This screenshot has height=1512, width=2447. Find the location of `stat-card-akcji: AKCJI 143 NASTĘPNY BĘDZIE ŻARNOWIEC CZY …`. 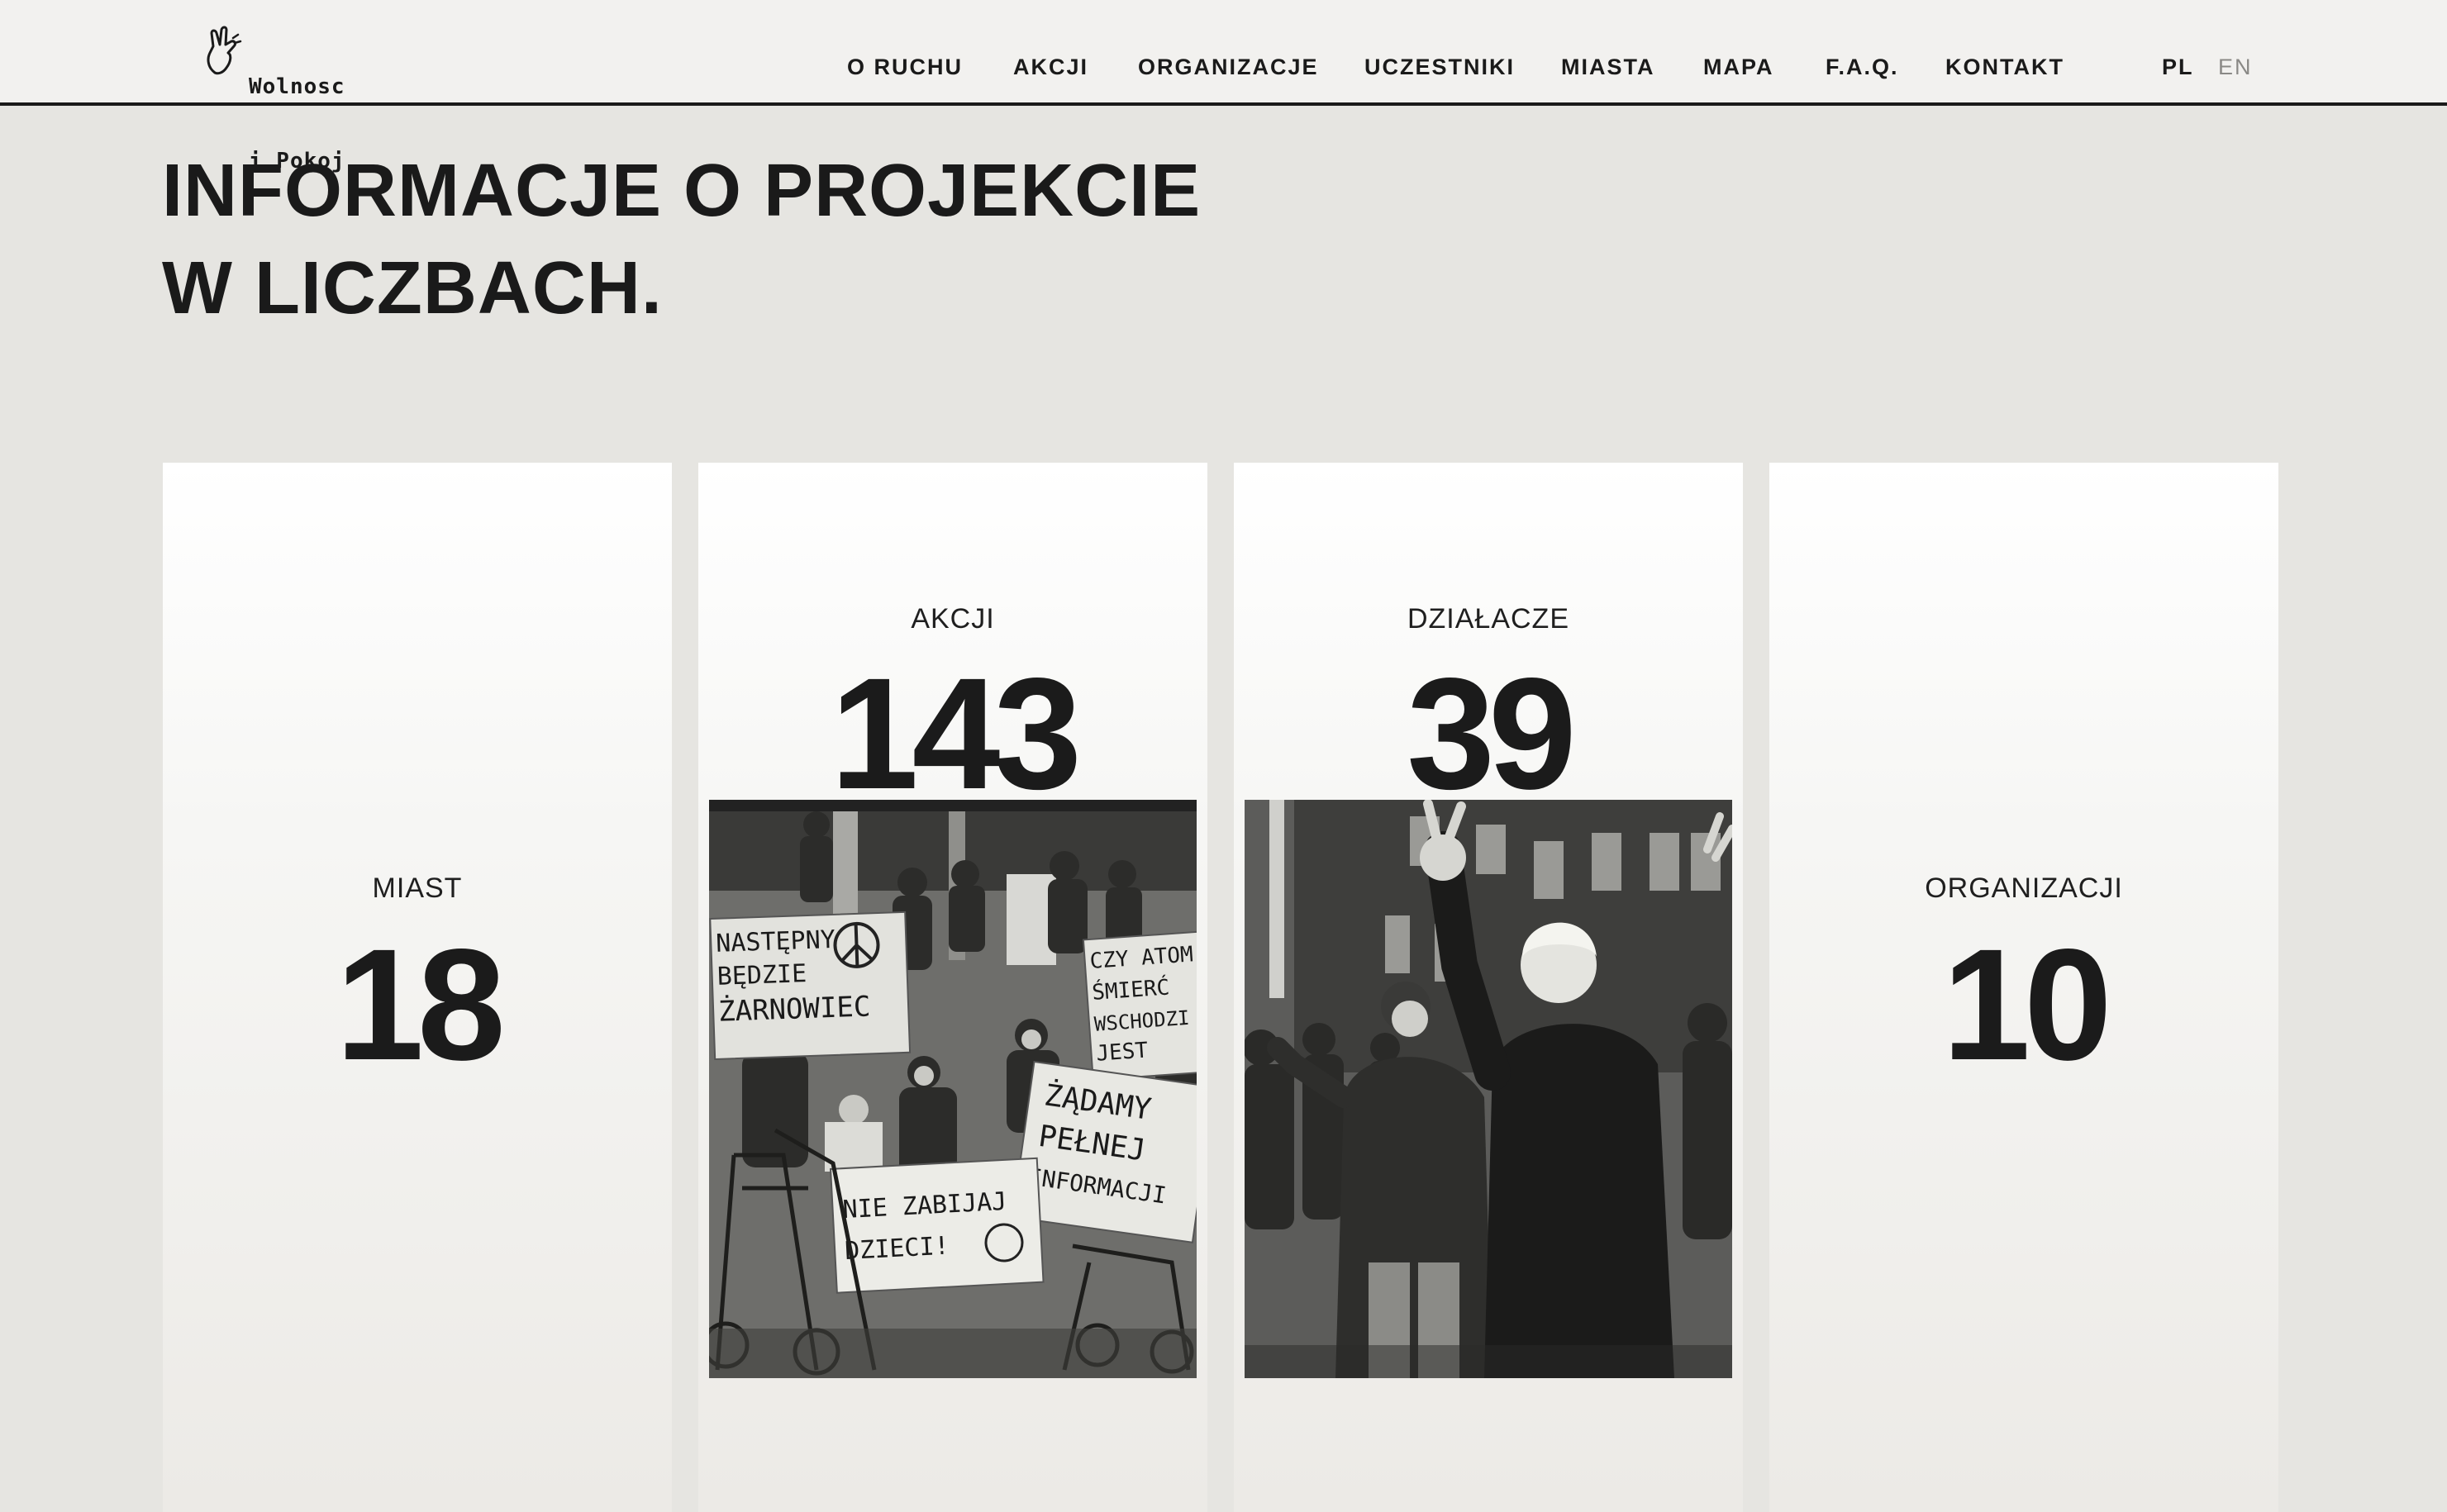

stat-card-akcji: AKCJI 143 NASTĘPNY BĘDZIE ŻARNOWIEC CZY … is located at coordinates (952, 987).